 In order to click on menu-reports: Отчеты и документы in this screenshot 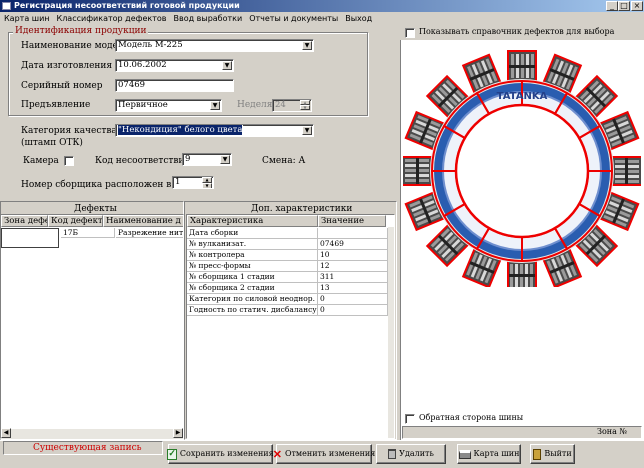, I will do `click(293, 18)`.